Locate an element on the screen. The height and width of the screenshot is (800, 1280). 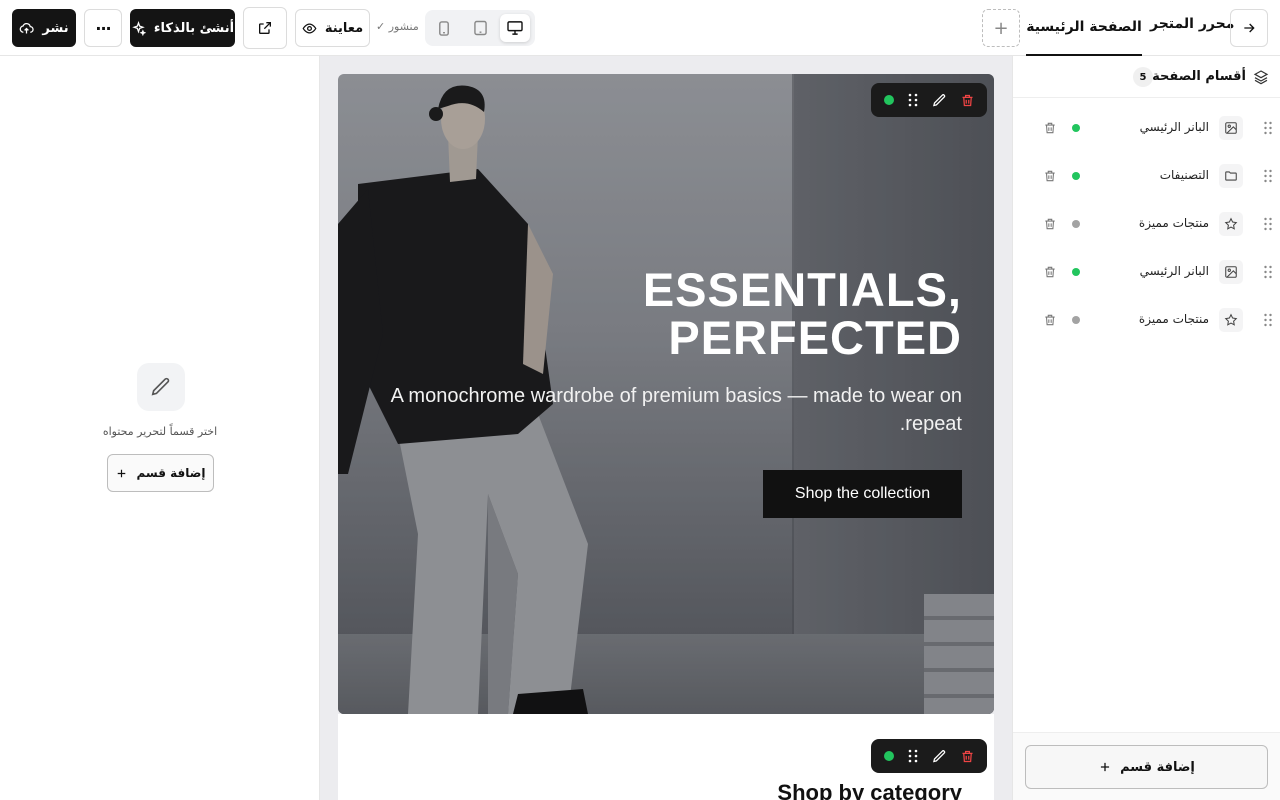
desktop-view-button is located at coordinates (515, 28).